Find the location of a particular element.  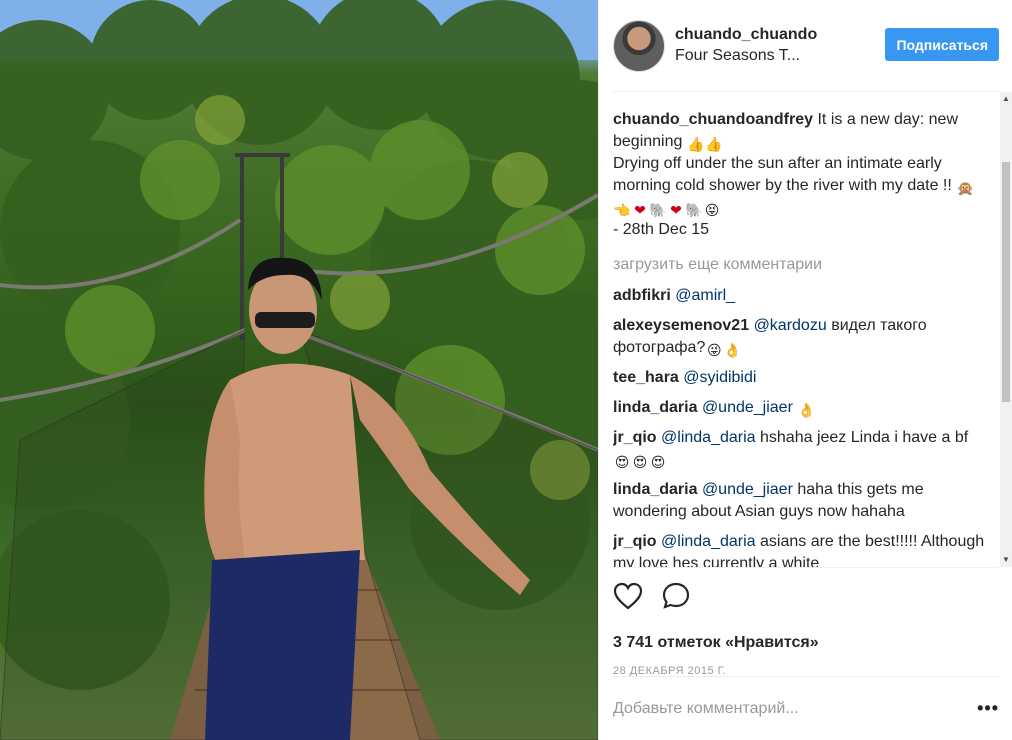

scroll-down-arrow-icon: ▼ is located at coordinates (1006, 560).